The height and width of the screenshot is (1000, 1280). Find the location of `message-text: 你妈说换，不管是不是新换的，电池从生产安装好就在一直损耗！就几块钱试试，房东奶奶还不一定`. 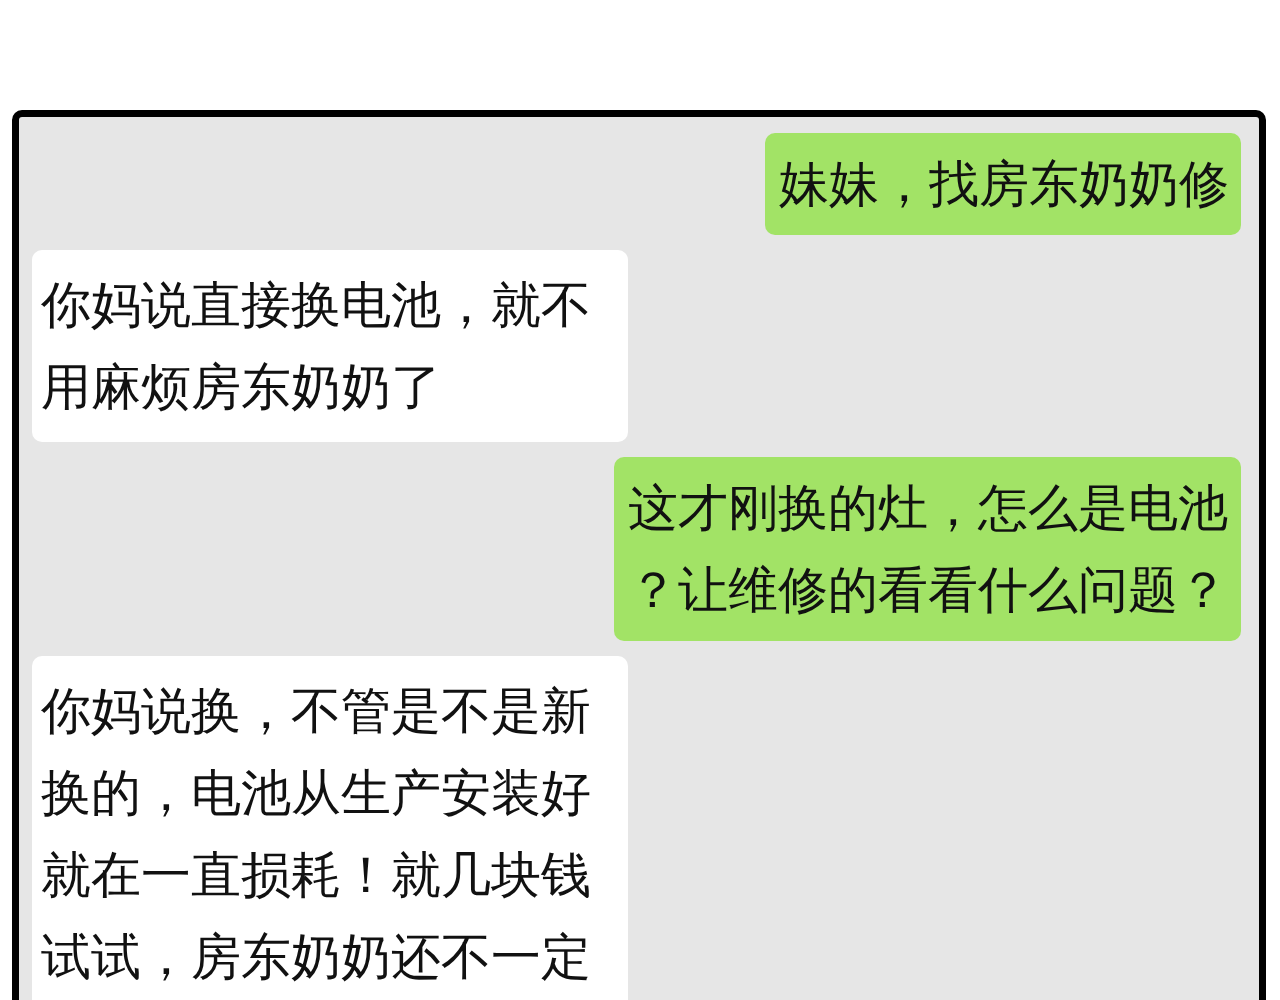

message-text: 你妈说换，不管是不是新换的，电池从生产安装好就在一直损耗！就几块钱试试，房东奶奶还不一定 is located at coordinates (316, 834).